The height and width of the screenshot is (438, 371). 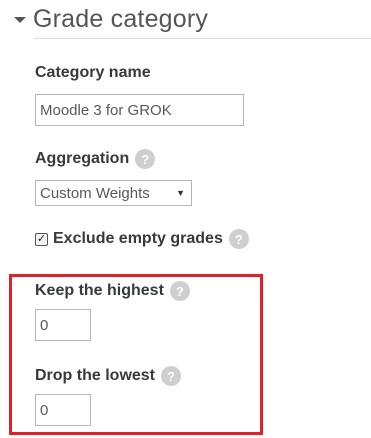 What do you see at coordinates (138, 238) in the screenshot?
I see `exclude-empty-label: Exclude empty grades` at bounding box center [138, 238].